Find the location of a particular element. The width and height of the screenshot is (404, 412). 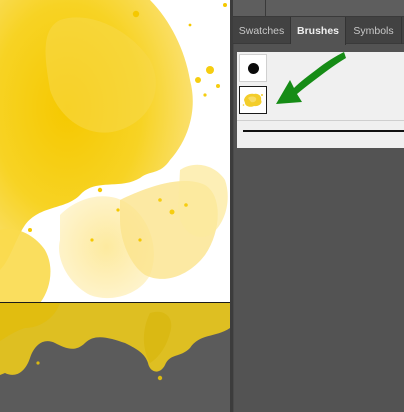

panel-body-edge is located at coordinates (233, 228).